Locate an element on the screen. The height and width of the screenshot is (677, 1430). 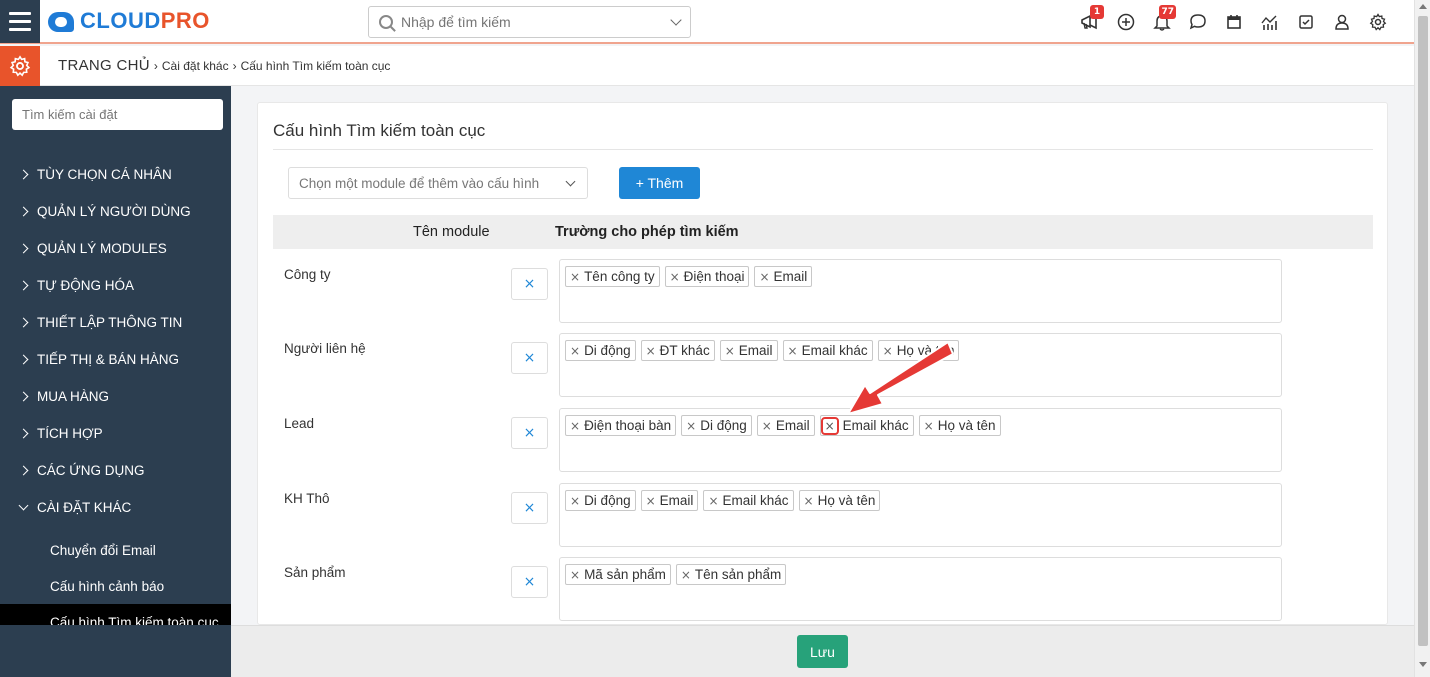
calendar-icon is located at coordinates (1234, 22).